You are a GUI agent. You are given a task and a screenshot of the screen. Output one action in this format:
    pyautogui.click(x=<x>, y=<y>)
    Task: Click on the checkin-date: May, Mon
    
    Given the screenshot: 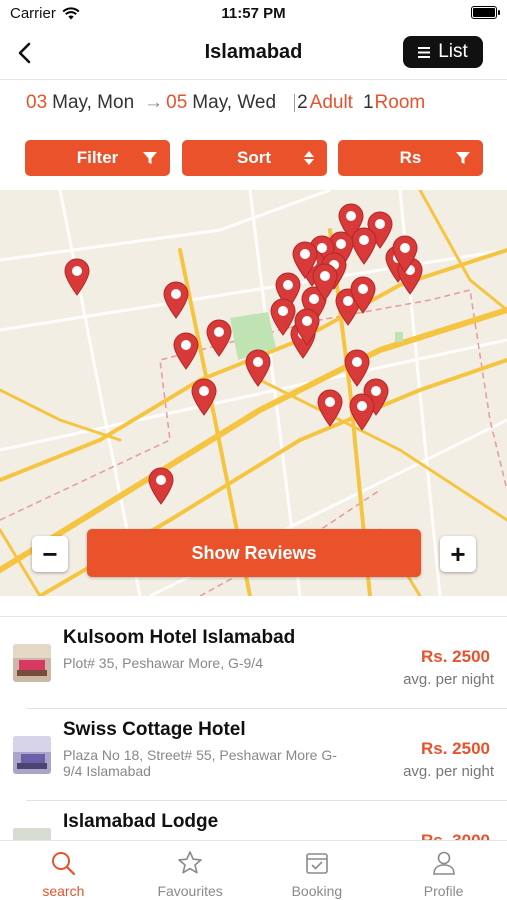 What is the action you would take?
    pyautogui.click(x=93, y=102)
    